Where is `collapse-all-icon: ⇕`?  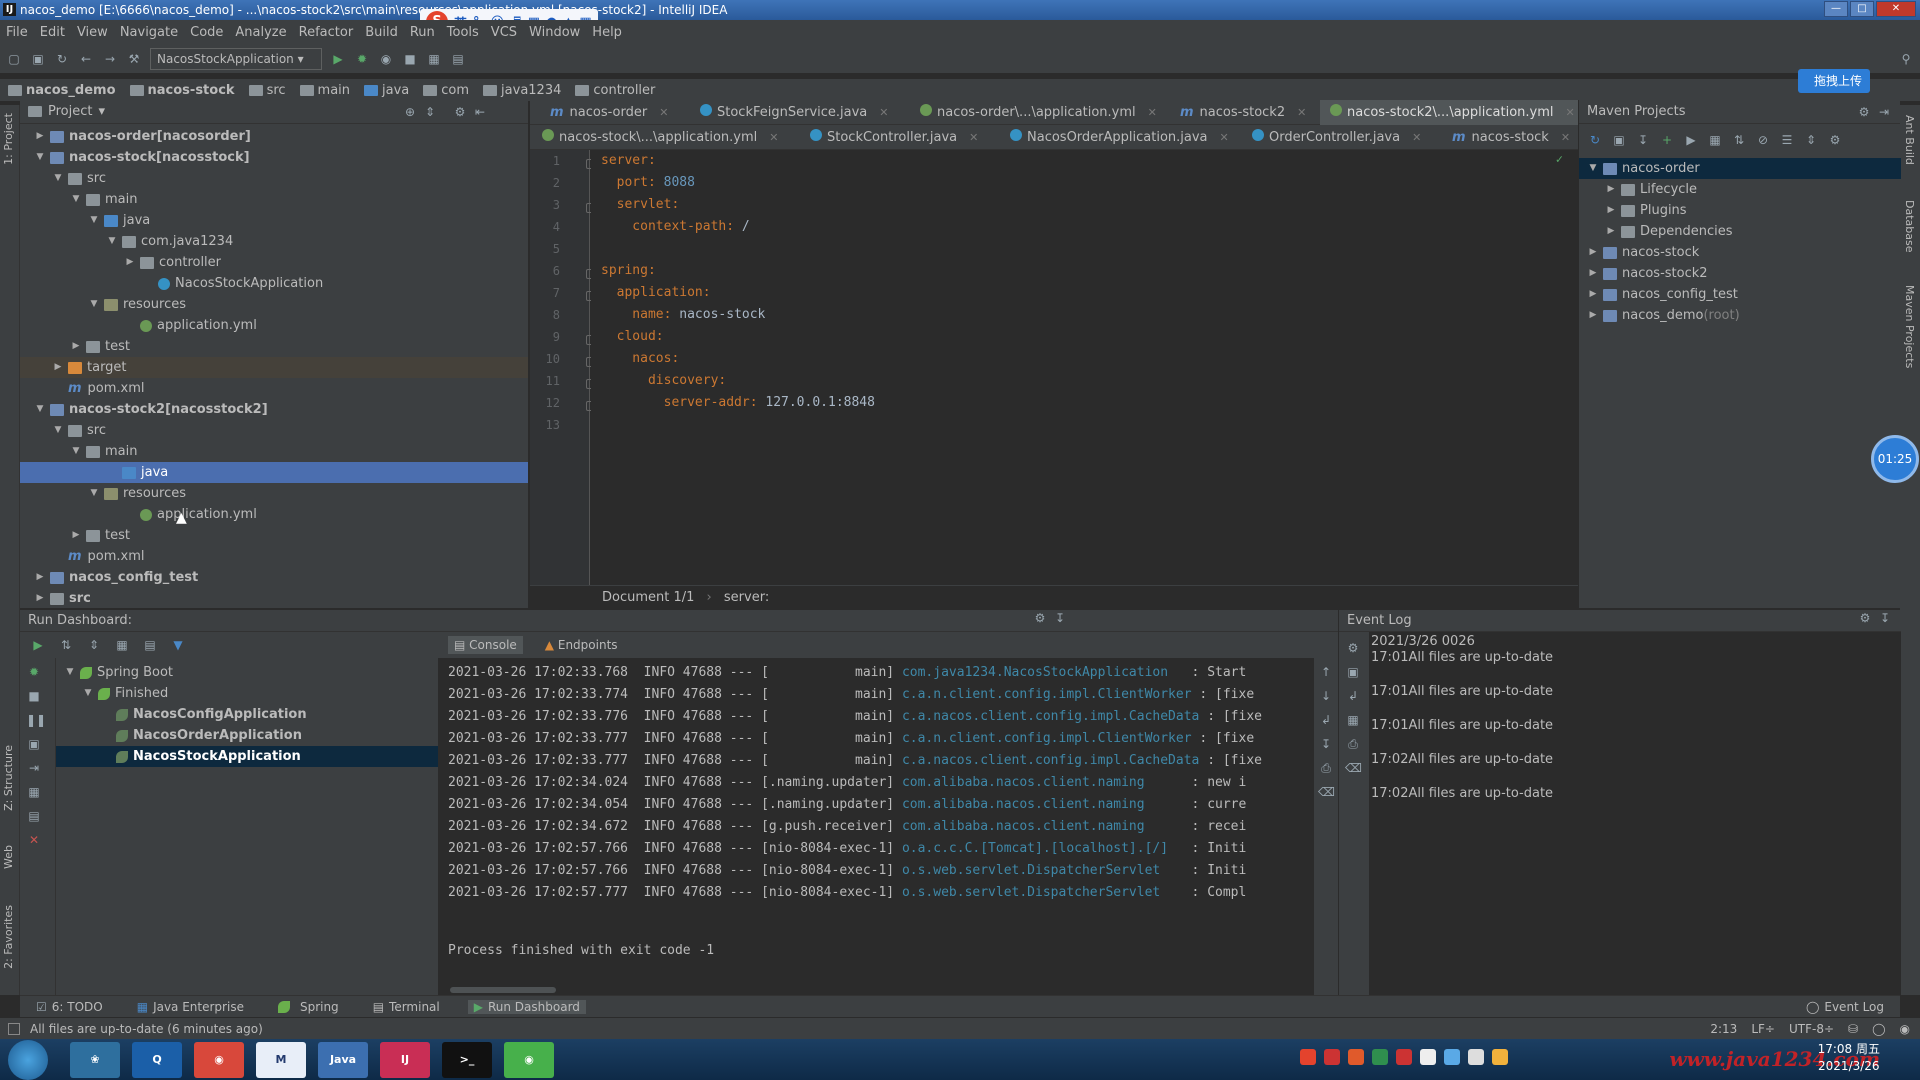 collapse-all-icon: ⇕ is located at coordinates (1811, 140).